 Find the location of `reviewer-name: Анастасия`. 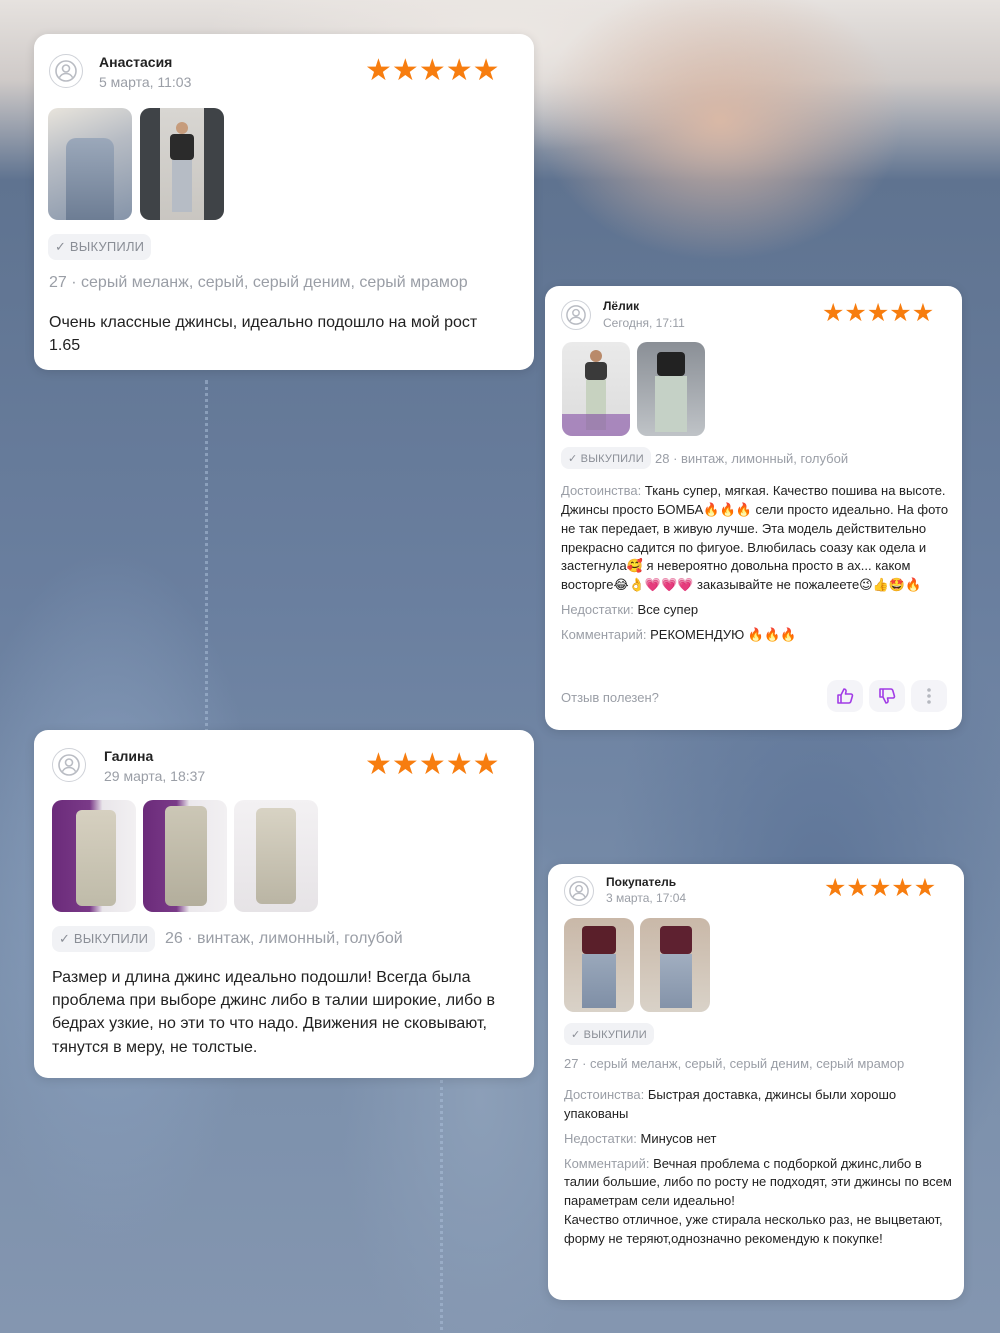

reviewer-name: Анастасия is located at coordinates (136, 62).